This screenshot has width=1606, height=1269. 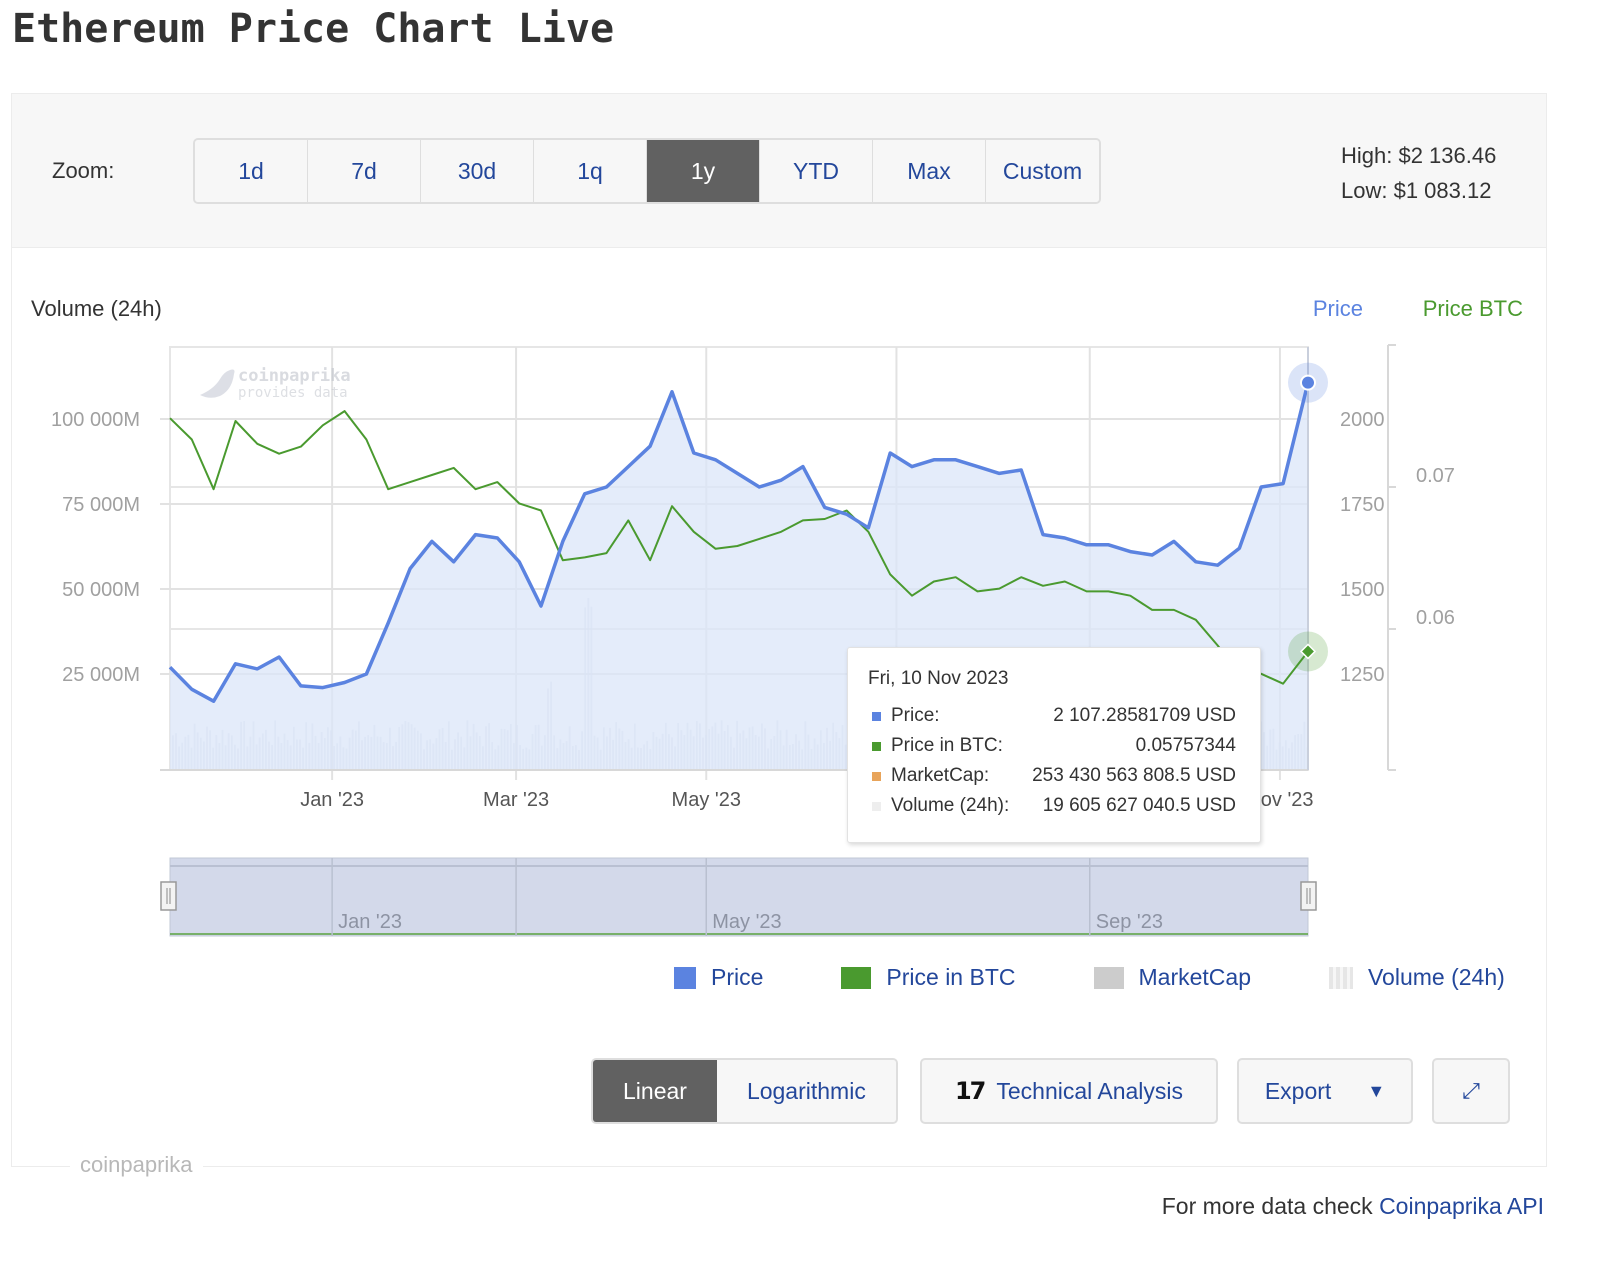 I want to click on tradingview-icon: 17, so click(x=970, y=1091).